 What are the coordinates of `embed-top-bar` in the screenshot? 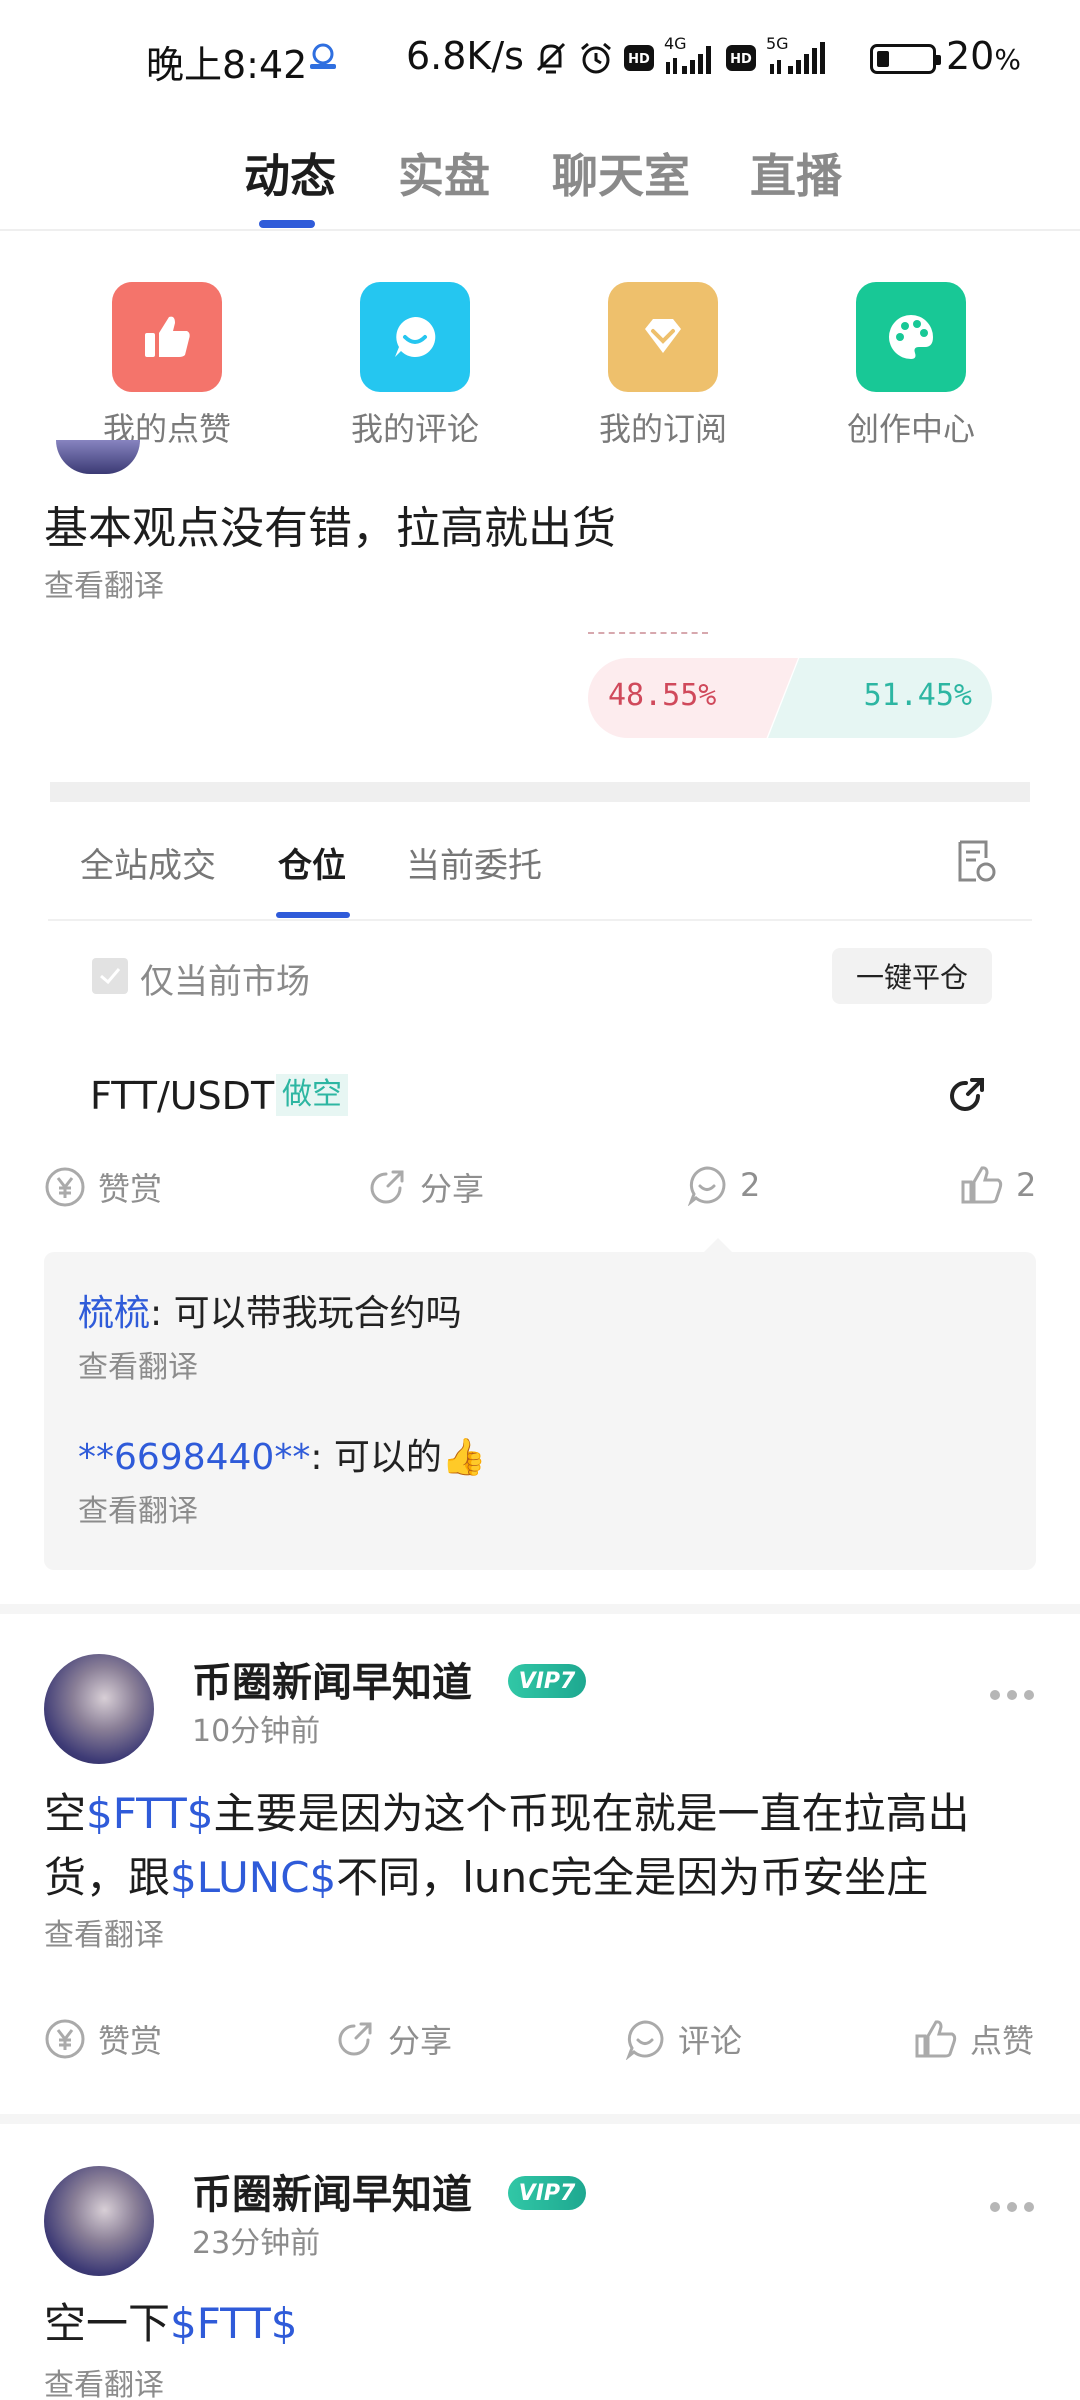 It's located at (540, 792).